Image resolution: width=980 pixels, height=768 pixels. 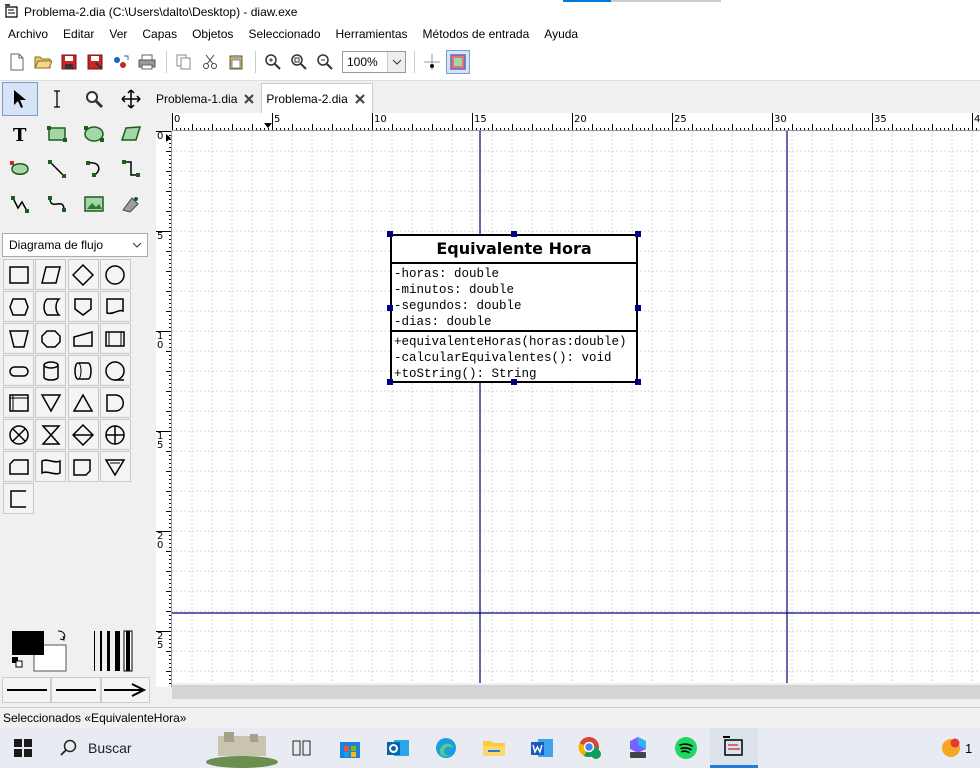 I want to click on export-button, so click(x=121, y=62).